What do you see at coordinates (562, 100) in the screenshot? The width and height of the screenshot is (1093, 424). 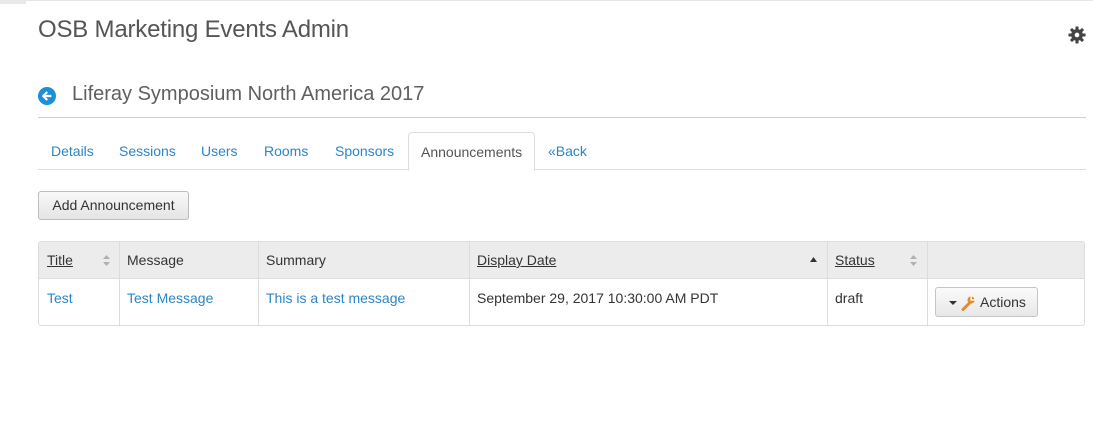 I see `page-header: Liferay Symposium North America 2017` at bounding box center [562, 100].